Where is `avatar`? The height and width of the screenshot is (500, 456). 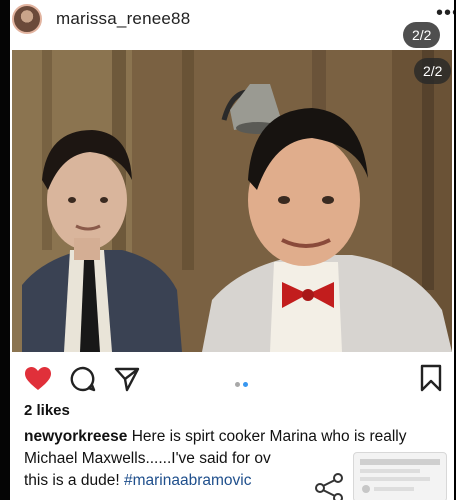 avatar is located at coordinates (27, 19).